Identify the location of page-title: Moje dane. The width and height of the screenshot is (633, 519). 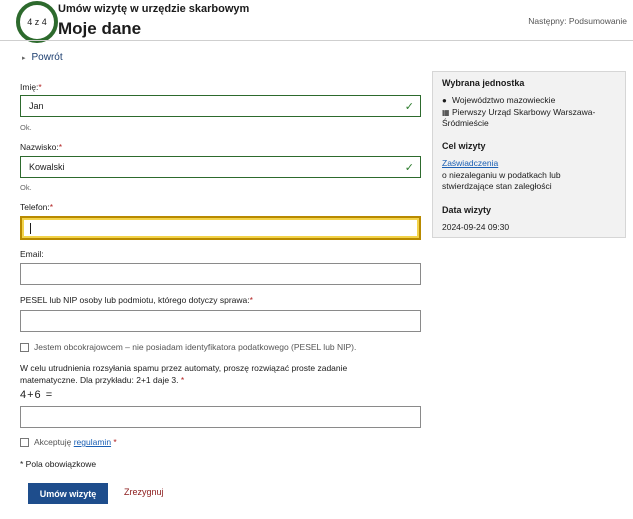
(100, 28).